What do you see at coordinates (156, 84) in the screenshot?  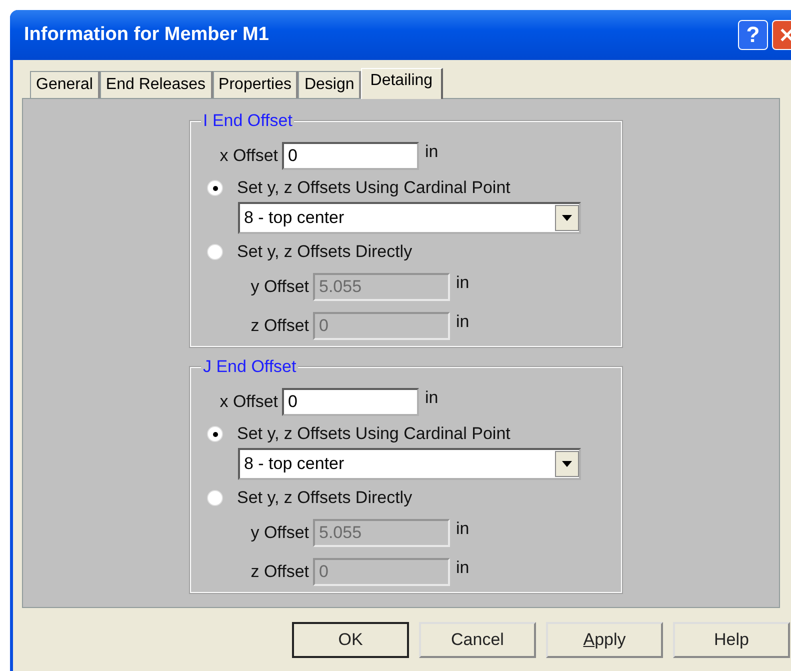 I see `tab: End Releases` at bounding box center [156, 84].